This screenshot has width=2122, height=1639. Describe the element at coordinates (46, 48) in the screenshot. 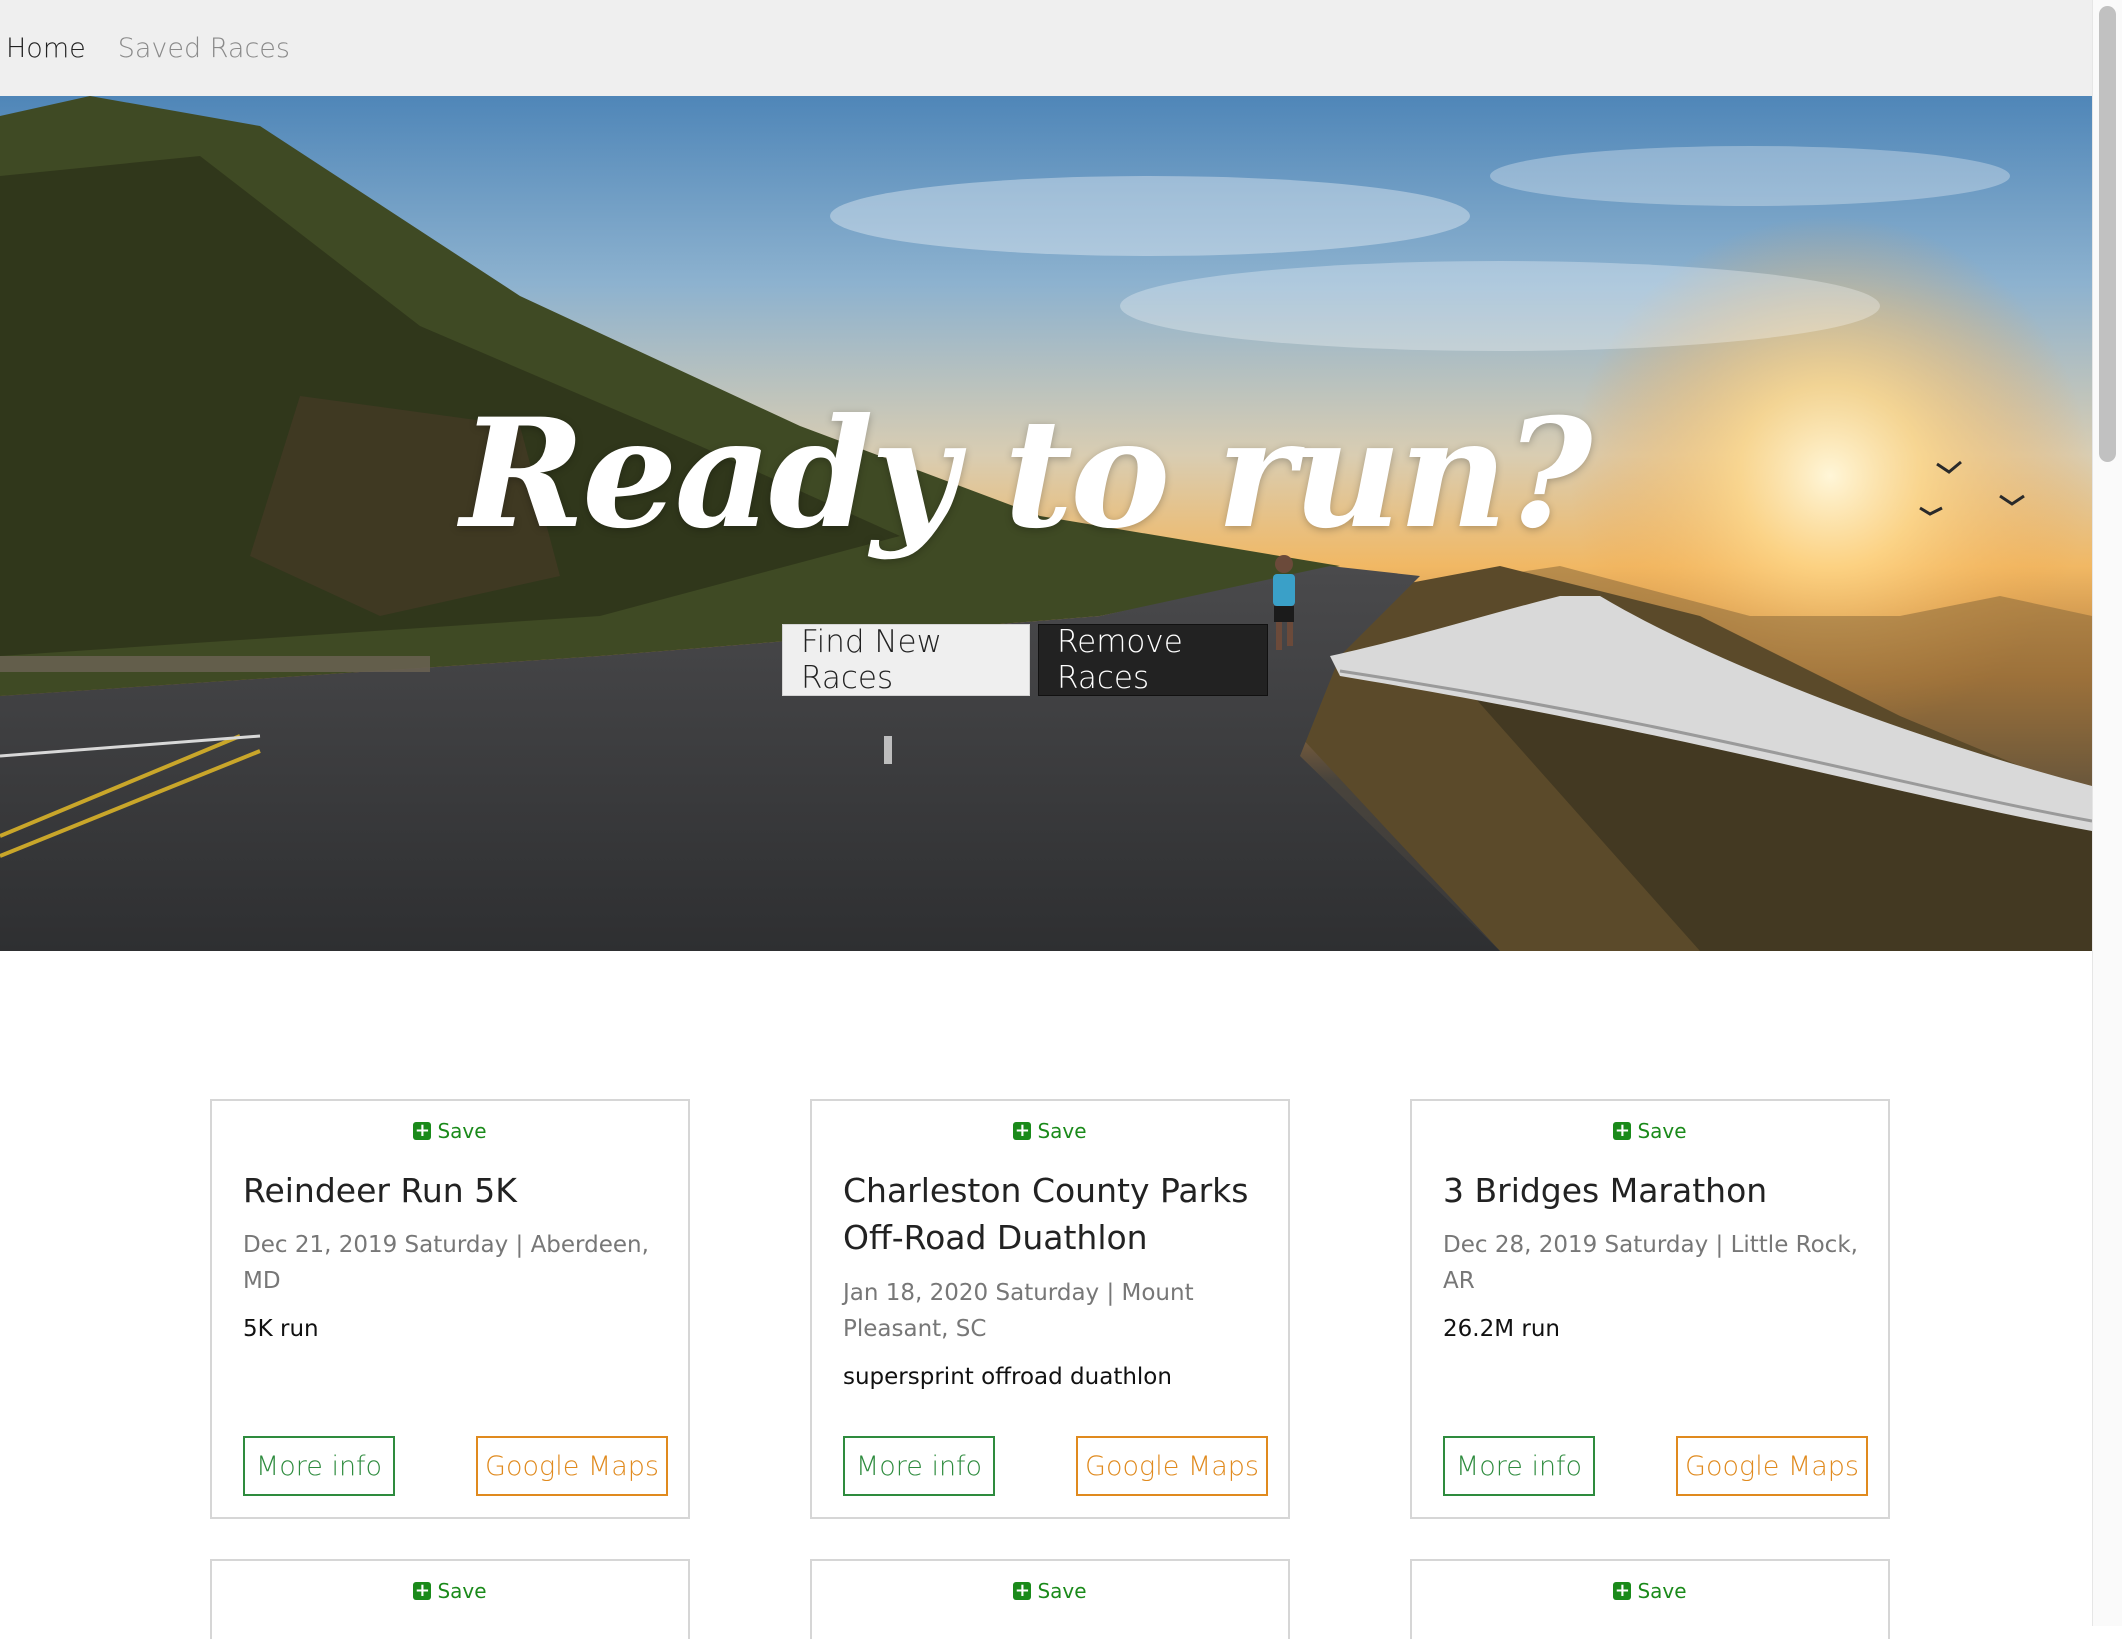

I see `nav-home-link: Home` at that location.